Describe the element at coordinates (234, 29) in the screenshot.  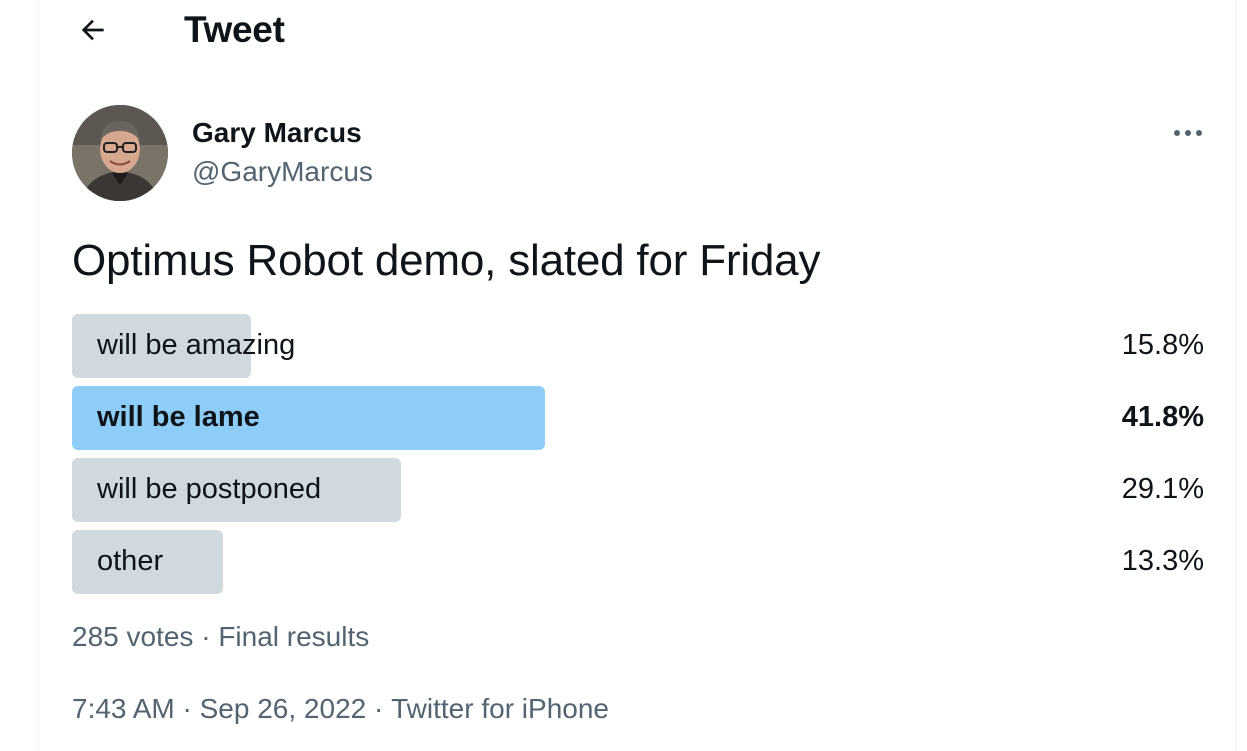
I see `page-title: Tweet` at that location.